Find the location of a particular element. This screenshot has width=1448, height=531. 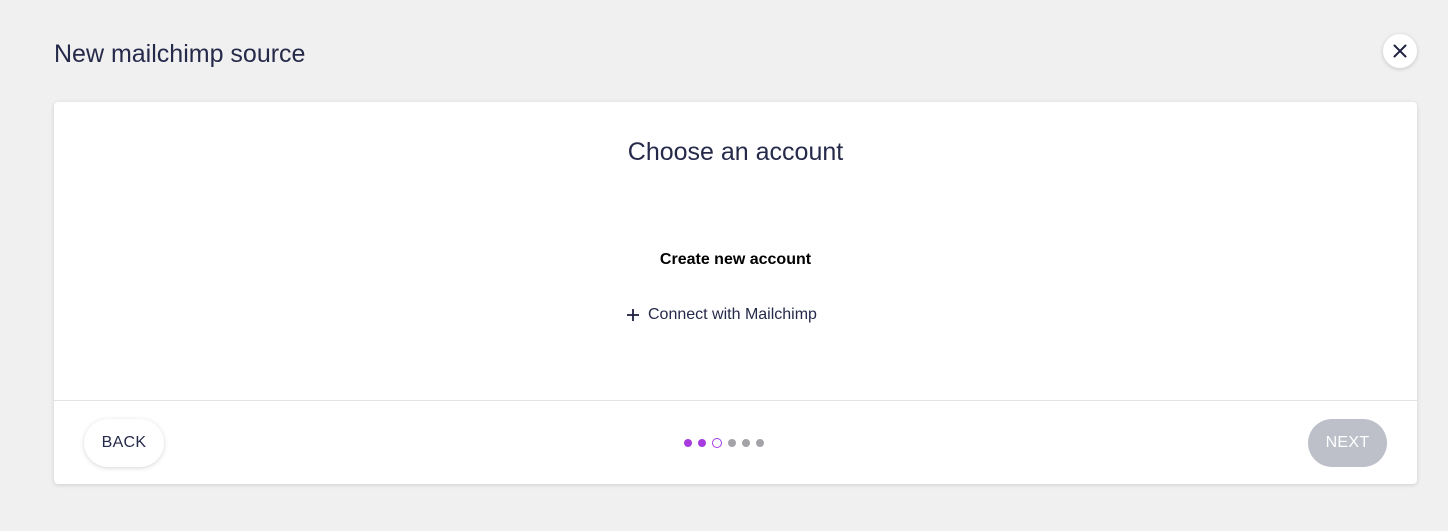

back-button: BACK is located at coordinates (124, 443).